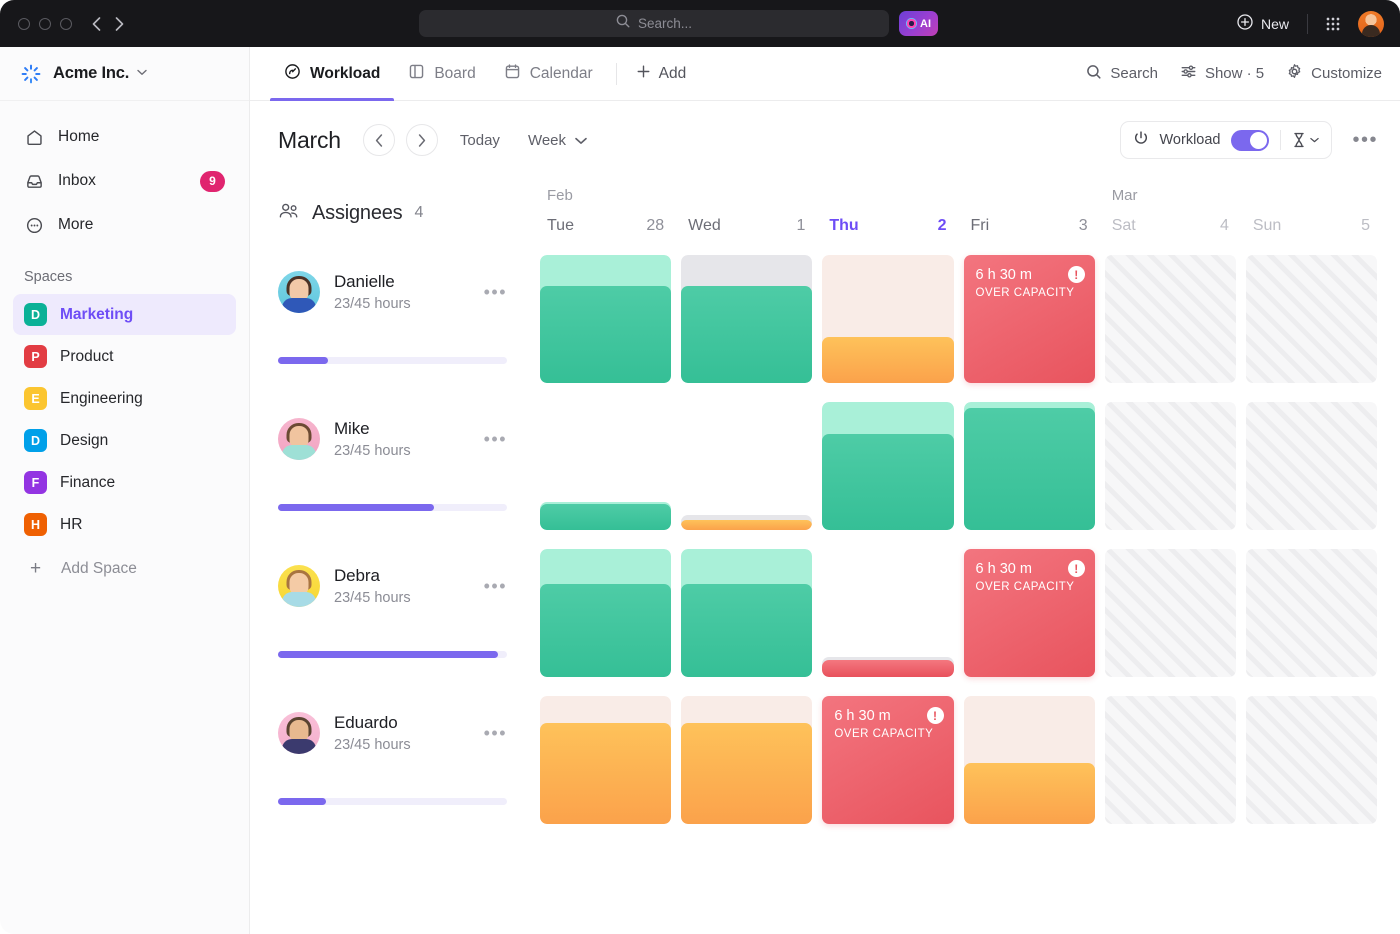 The width and height of the screenshot is (1400, 934). I want to click on sidebar-item-home: Home, so click(124, 137).